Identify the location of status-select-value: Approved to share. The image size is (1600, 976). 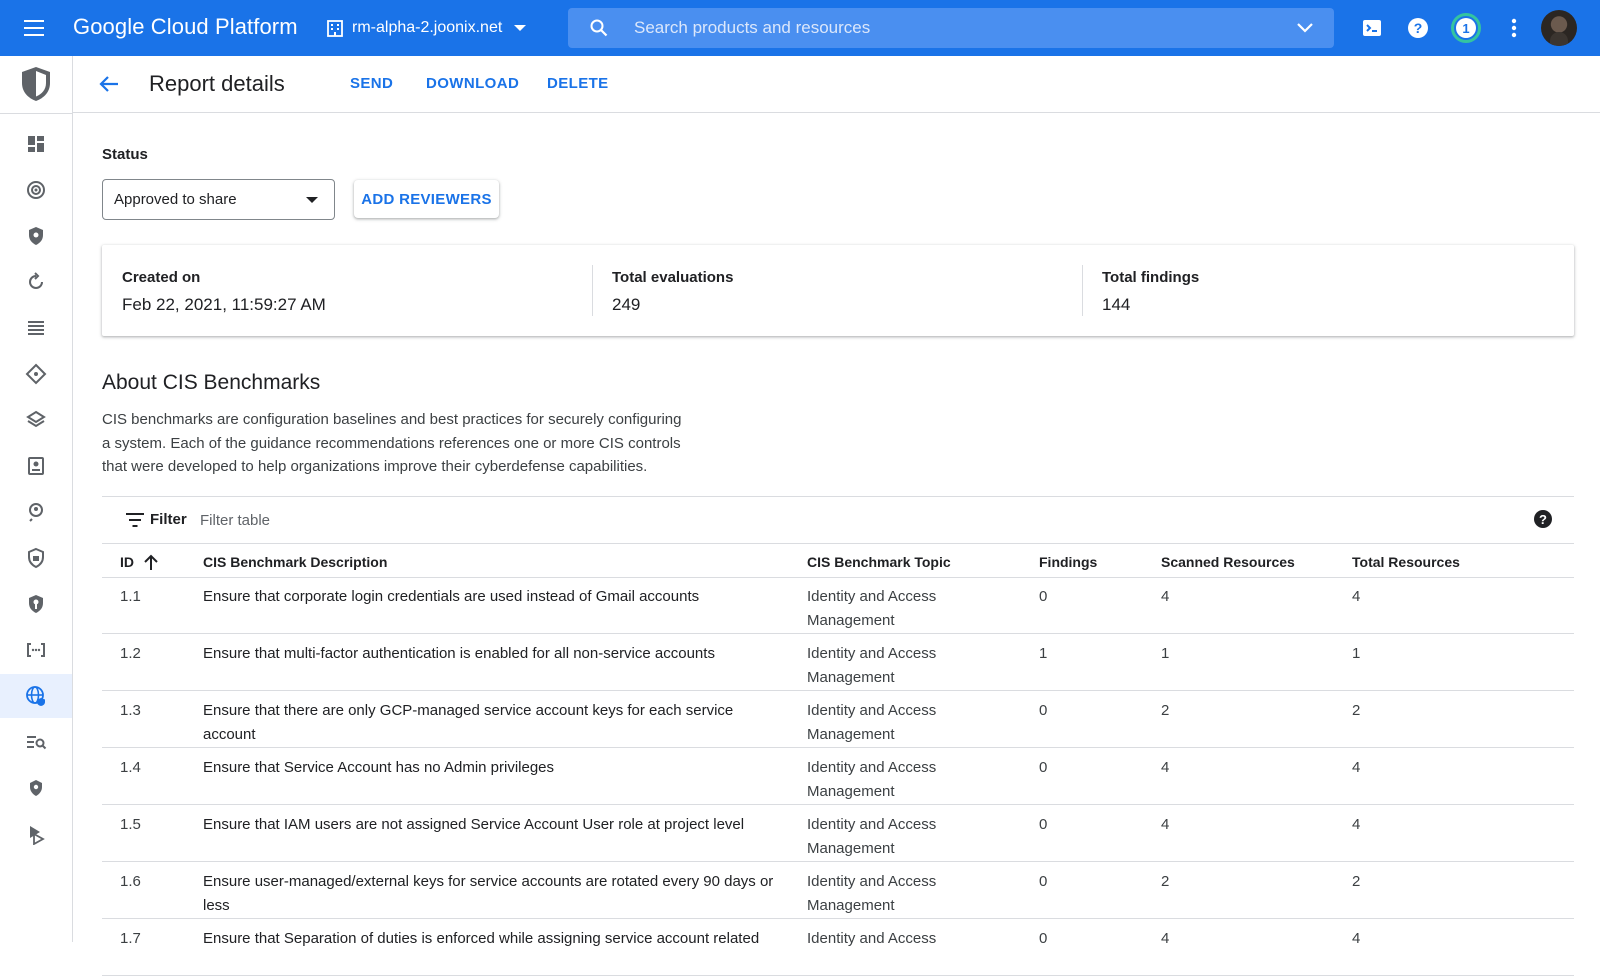
(175, 199).